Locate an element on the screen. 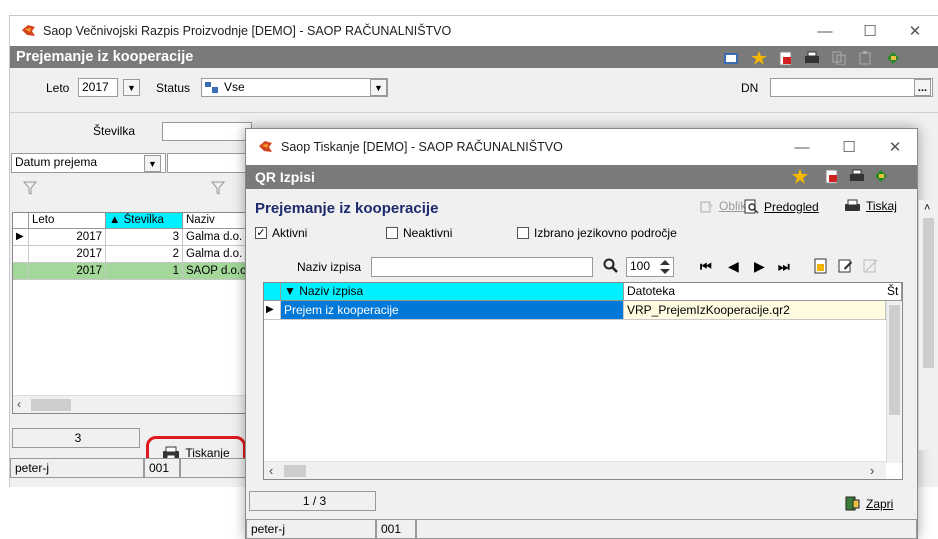 The width and height of the screenshot is (938, 539). grid-header-naziv: Naziv is located at coordinates (218, 221).